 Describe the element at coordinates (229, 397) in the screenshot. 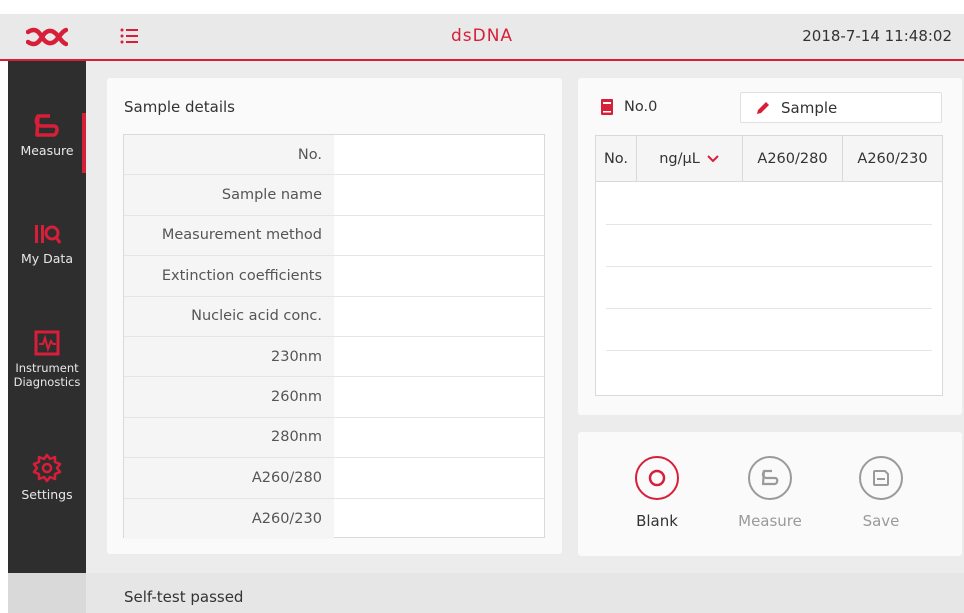

I see `details-key: 260nm` at that location.